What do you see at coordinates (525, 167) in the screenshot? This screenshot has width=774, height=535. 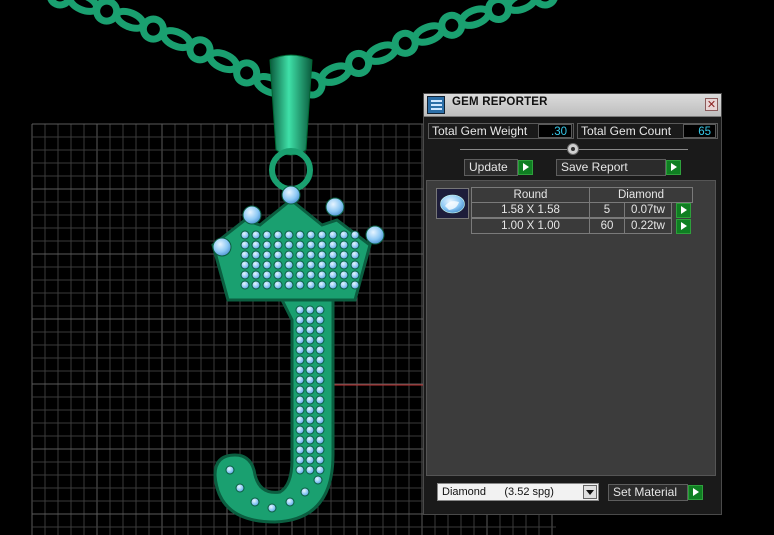 I see `update-arrow-icon` at bounding box center [525, 167].